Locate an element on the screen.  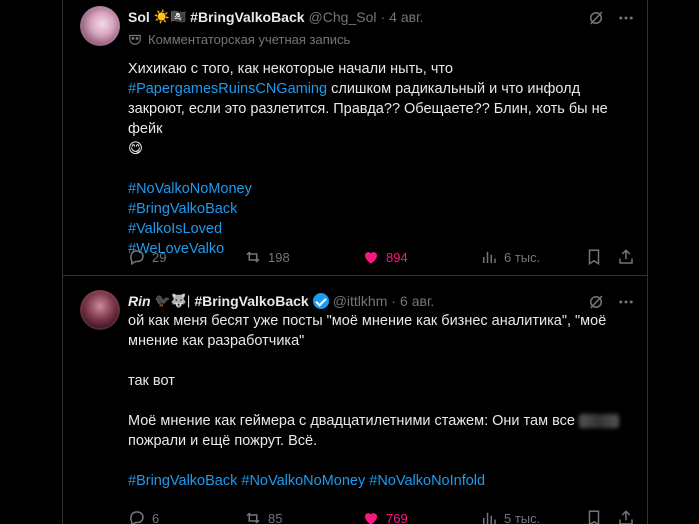
like-button: 769 is located at coordinates (421, 516).